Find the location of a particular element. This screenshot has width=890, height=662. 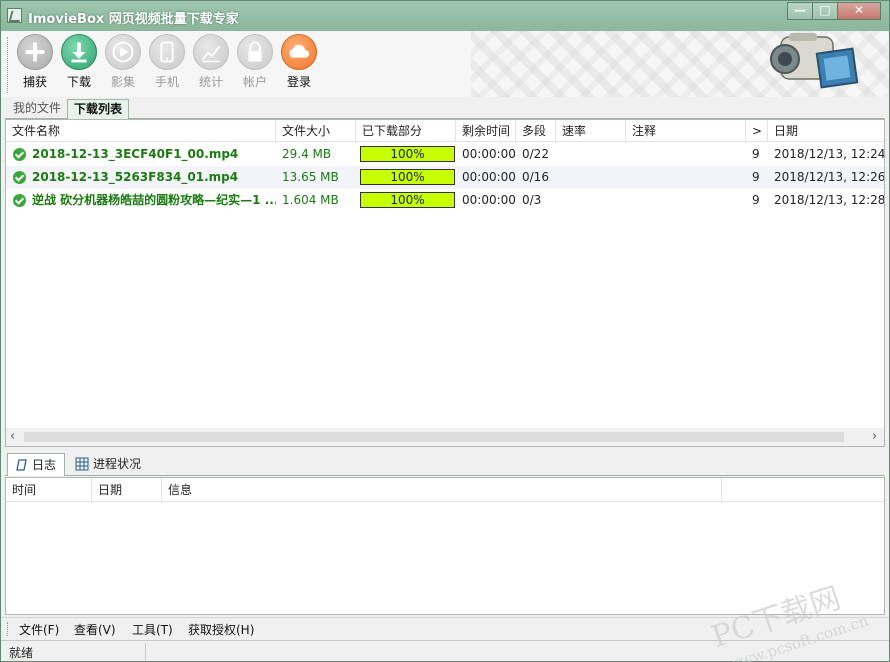

tab-process-status-label: 进程状况 is located at coordinates (117, 464).